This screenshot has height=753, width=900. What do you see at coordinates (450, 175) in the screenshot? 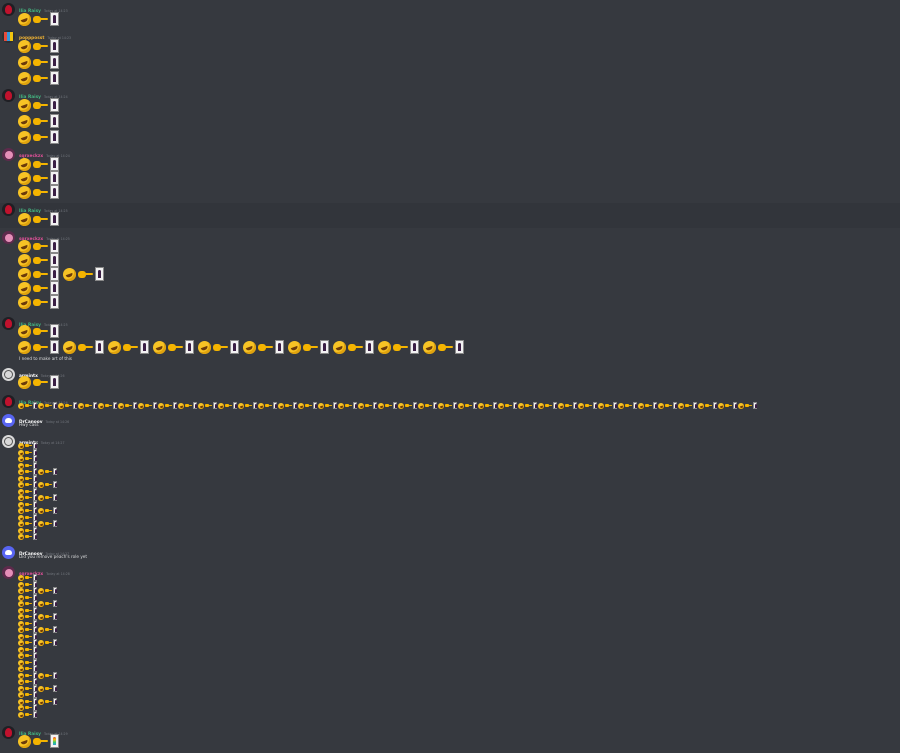
I see `chat-message: sqrxeckzx Today at 14:24` at bounding box center [450, 175].